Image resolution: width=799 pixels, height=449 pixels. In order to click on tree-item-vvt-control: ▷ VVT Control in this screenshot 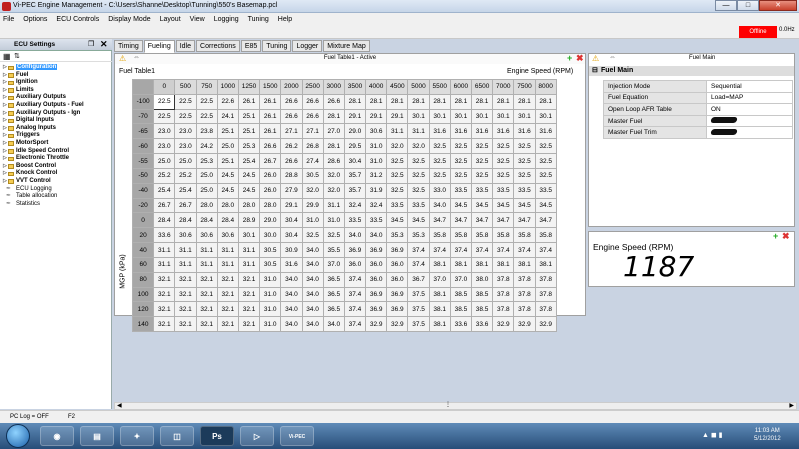, I will do `click(56, 182)`.